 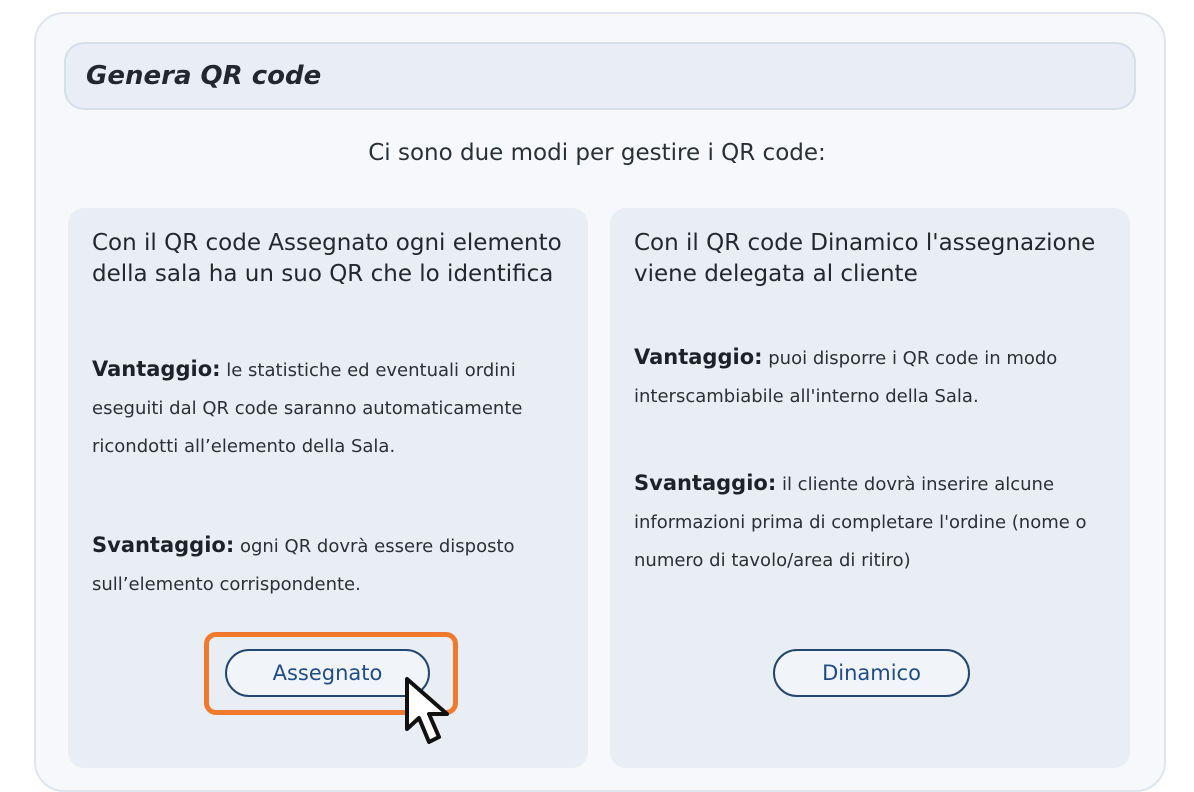 What do you see at coordinates (600, 76) in the screenshot?
I see `section-header: Genera QR code` at bounding box center [600, 76].